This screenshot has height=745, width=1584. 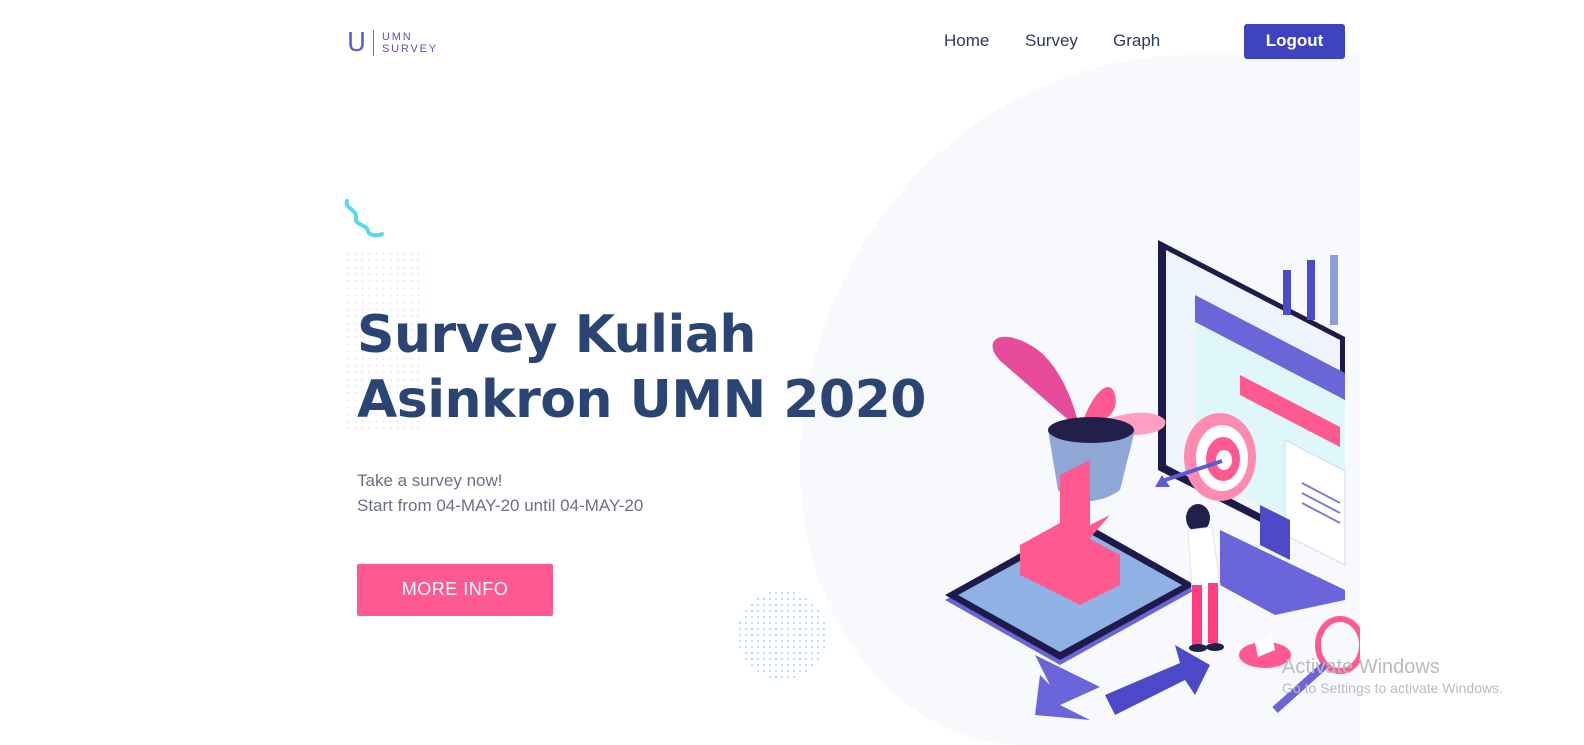 I want to click on subtitle-line-2: Start from 04-MAY-20 until 04-MAY-20, so click(x=500, y=505).